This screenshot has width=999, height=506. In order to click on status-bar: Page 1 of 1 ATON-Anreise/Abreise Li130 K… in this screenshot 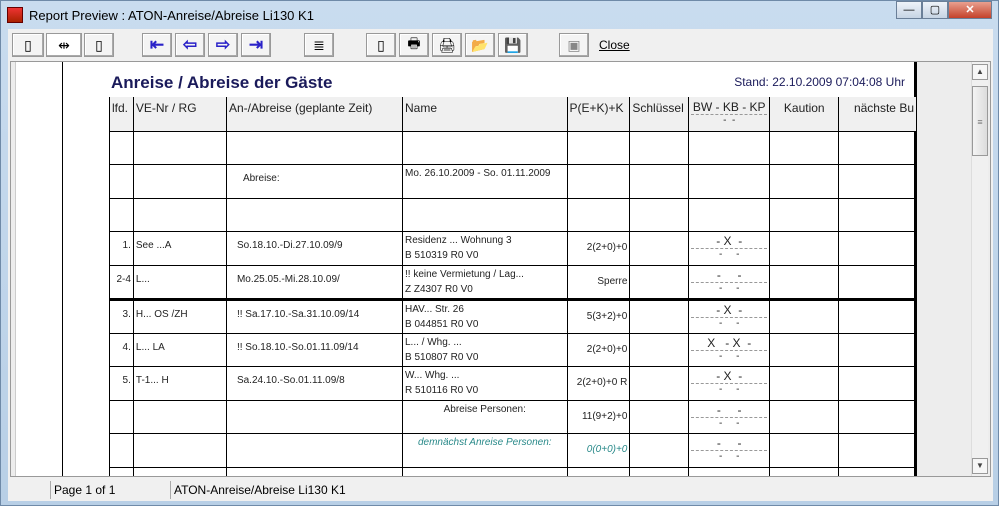, I will do `click(500, 490)`.